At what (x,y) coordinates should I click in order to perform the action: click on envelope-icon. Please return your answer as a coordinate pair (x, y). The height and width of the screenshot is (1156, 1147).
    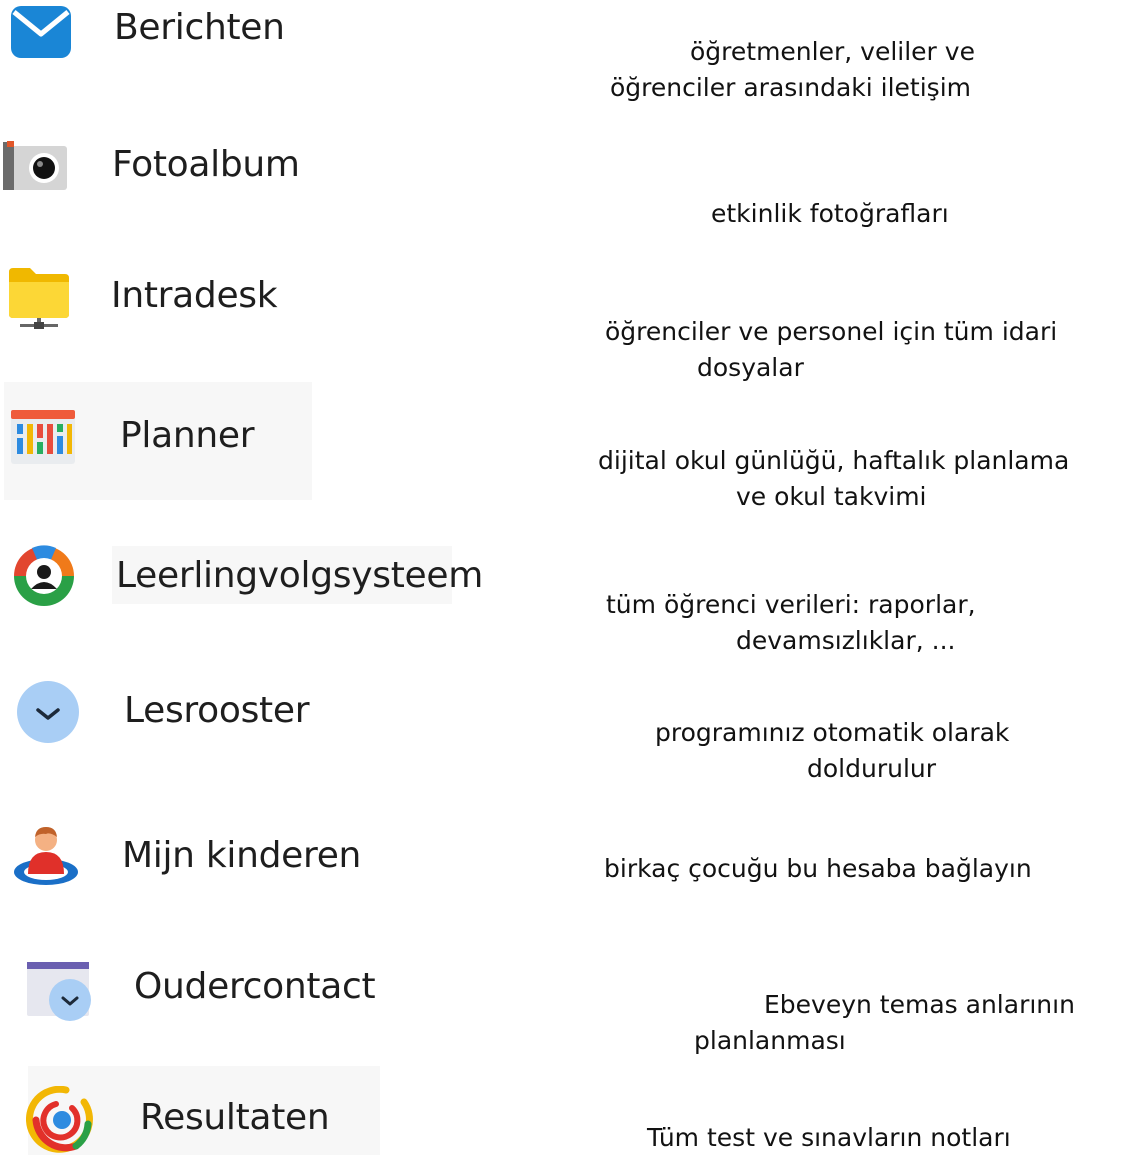
    Looking at the image, I should click on (41, 32).